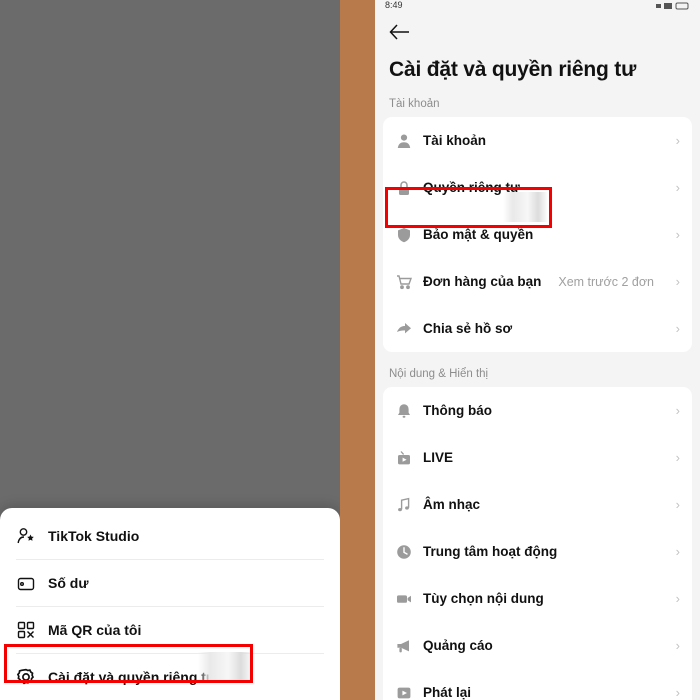  I want to click on stat-likes-label: Thích, so click(248, 174).